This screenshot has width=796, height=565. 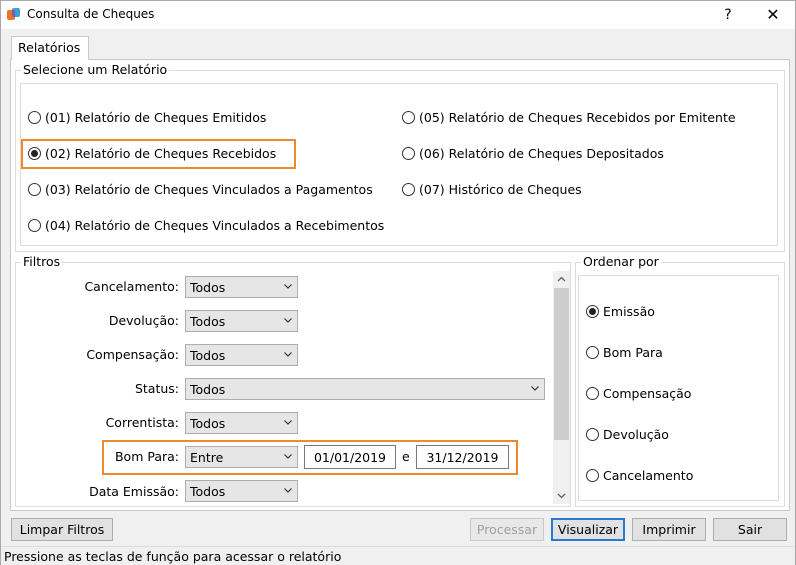 I want to click on report-label-01: (01) Relatório de Cheques Emitidos, so click(x=156, y=117).